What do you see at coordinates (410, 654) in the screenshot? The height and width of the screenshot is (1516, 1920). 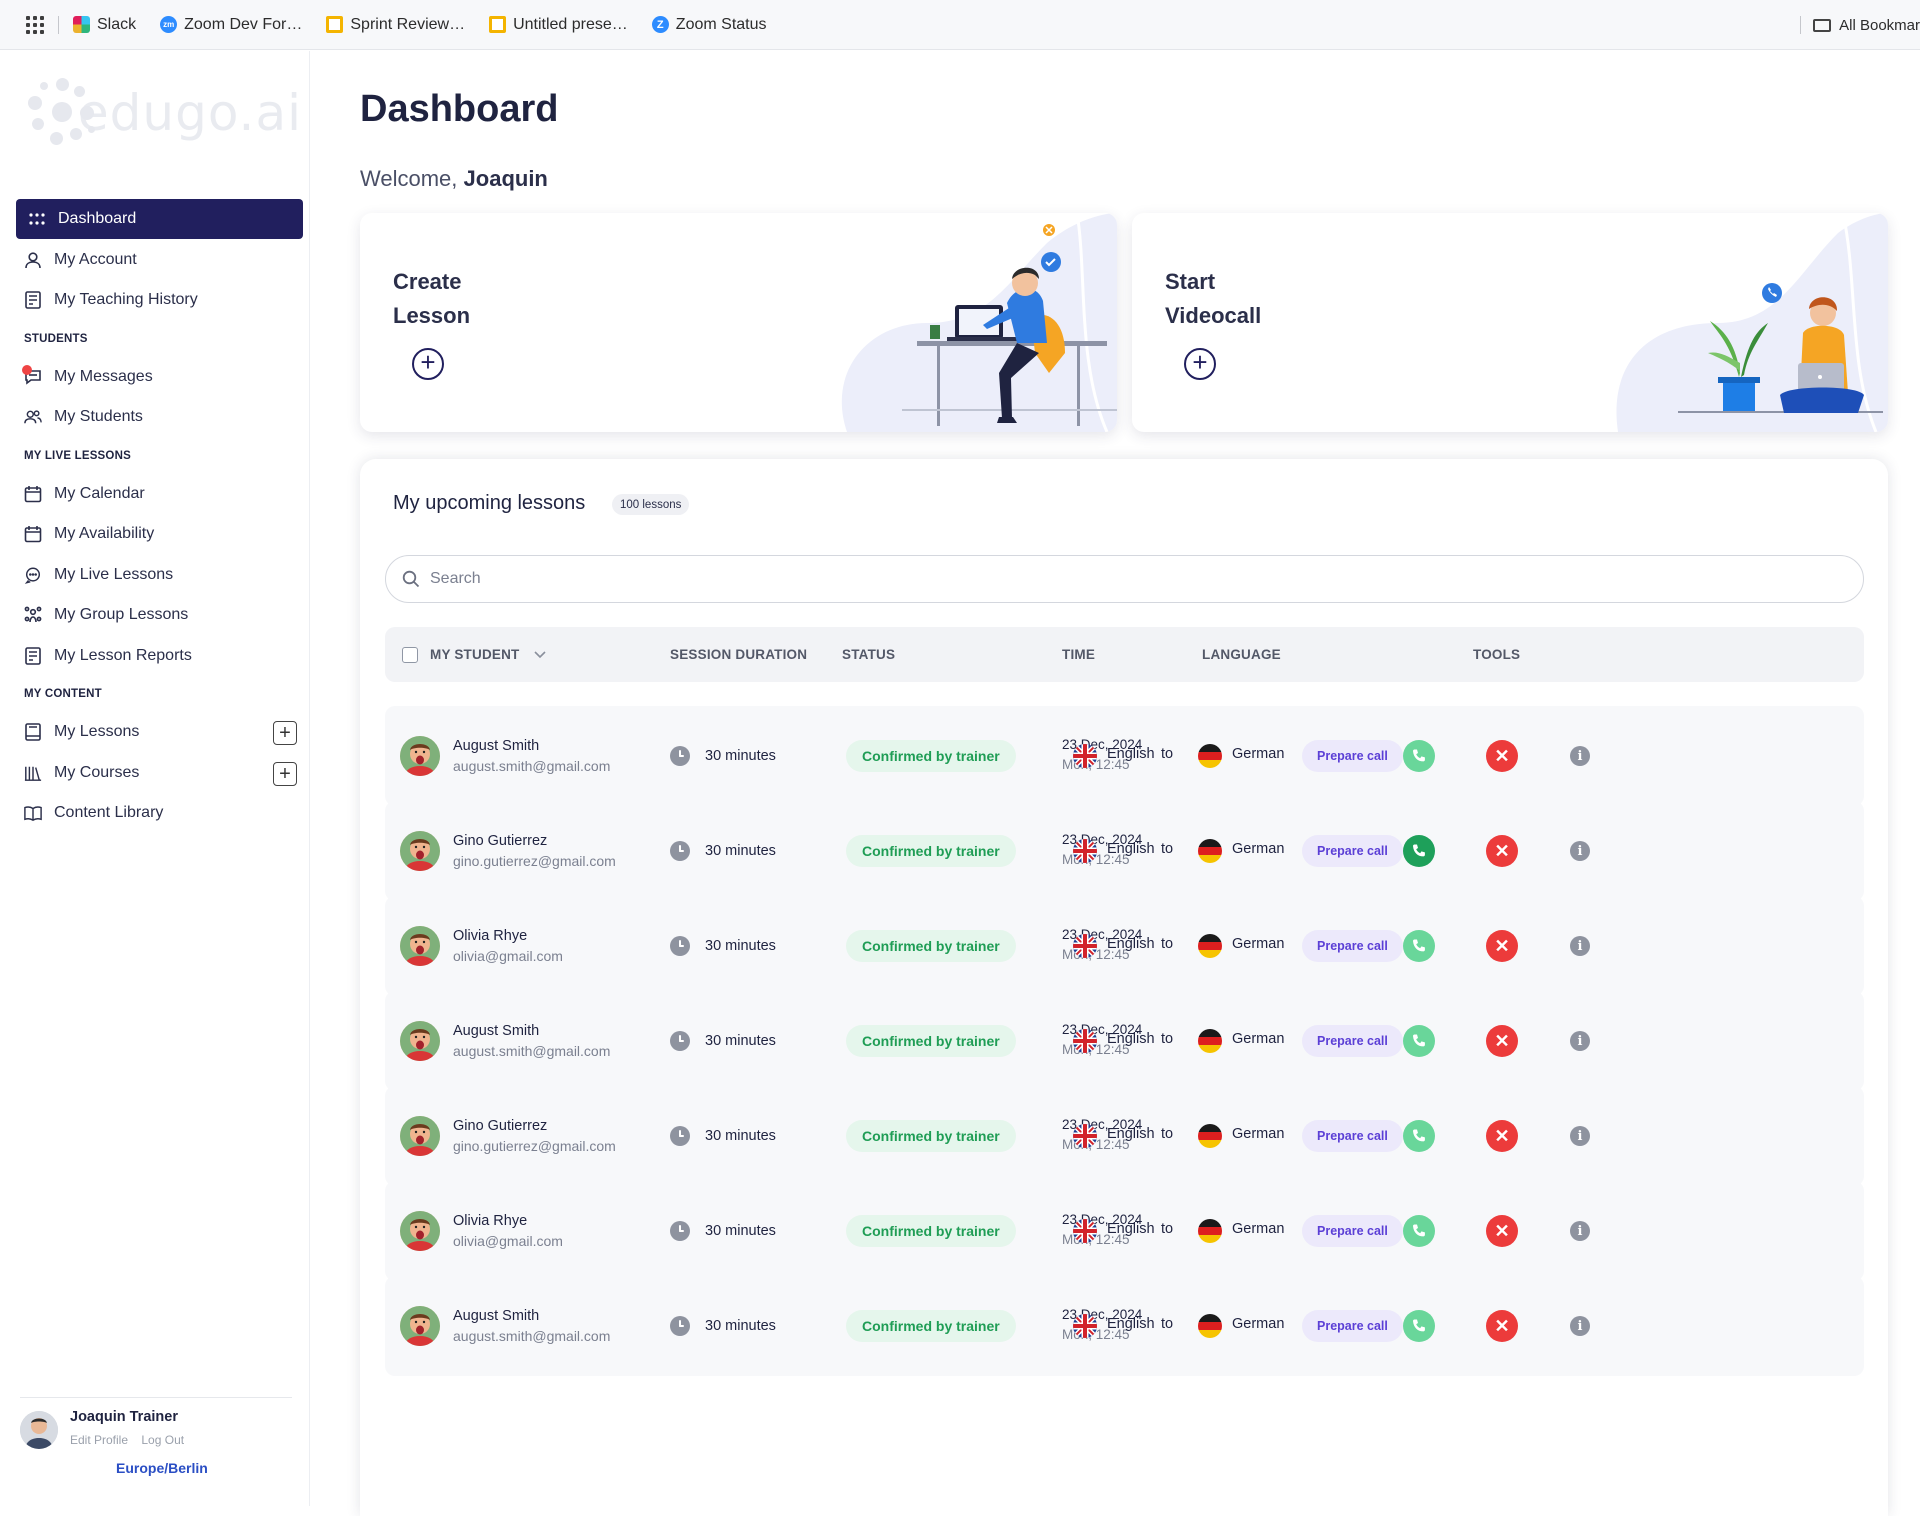 I see `select-all-checkbox` at bounding box center [410, 654].